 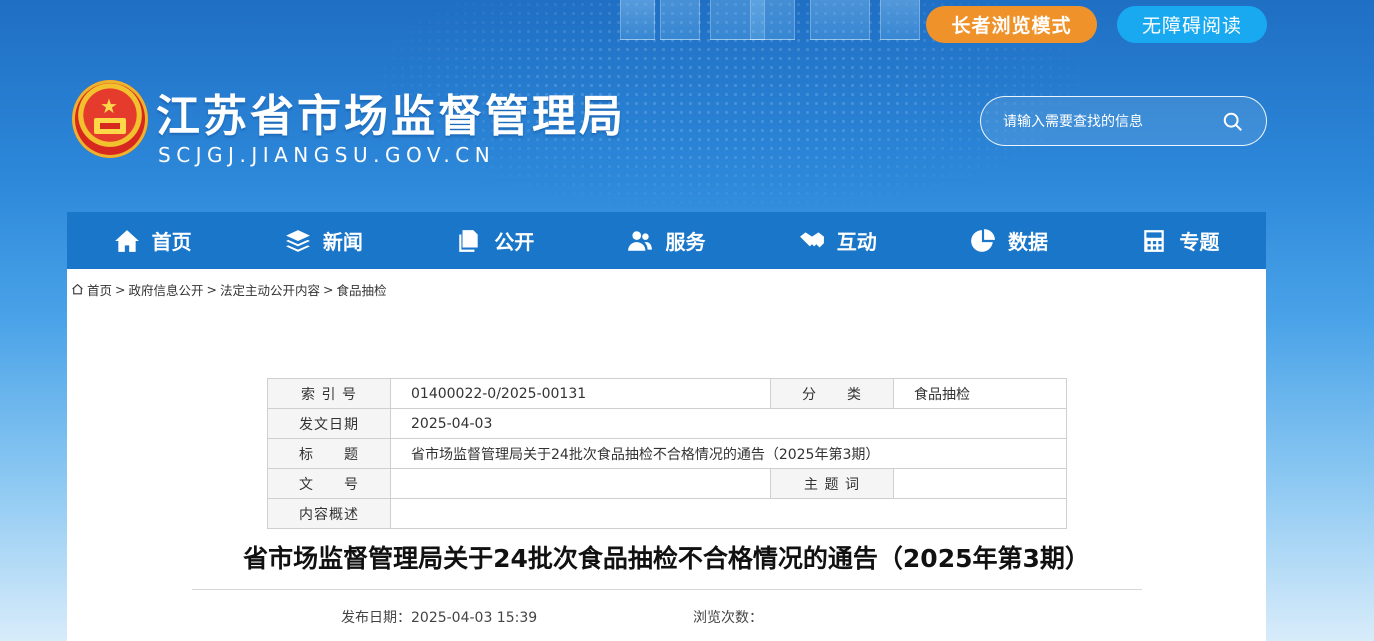 I want to click on nav-item-label: 公开, so click(x=514, y=242).